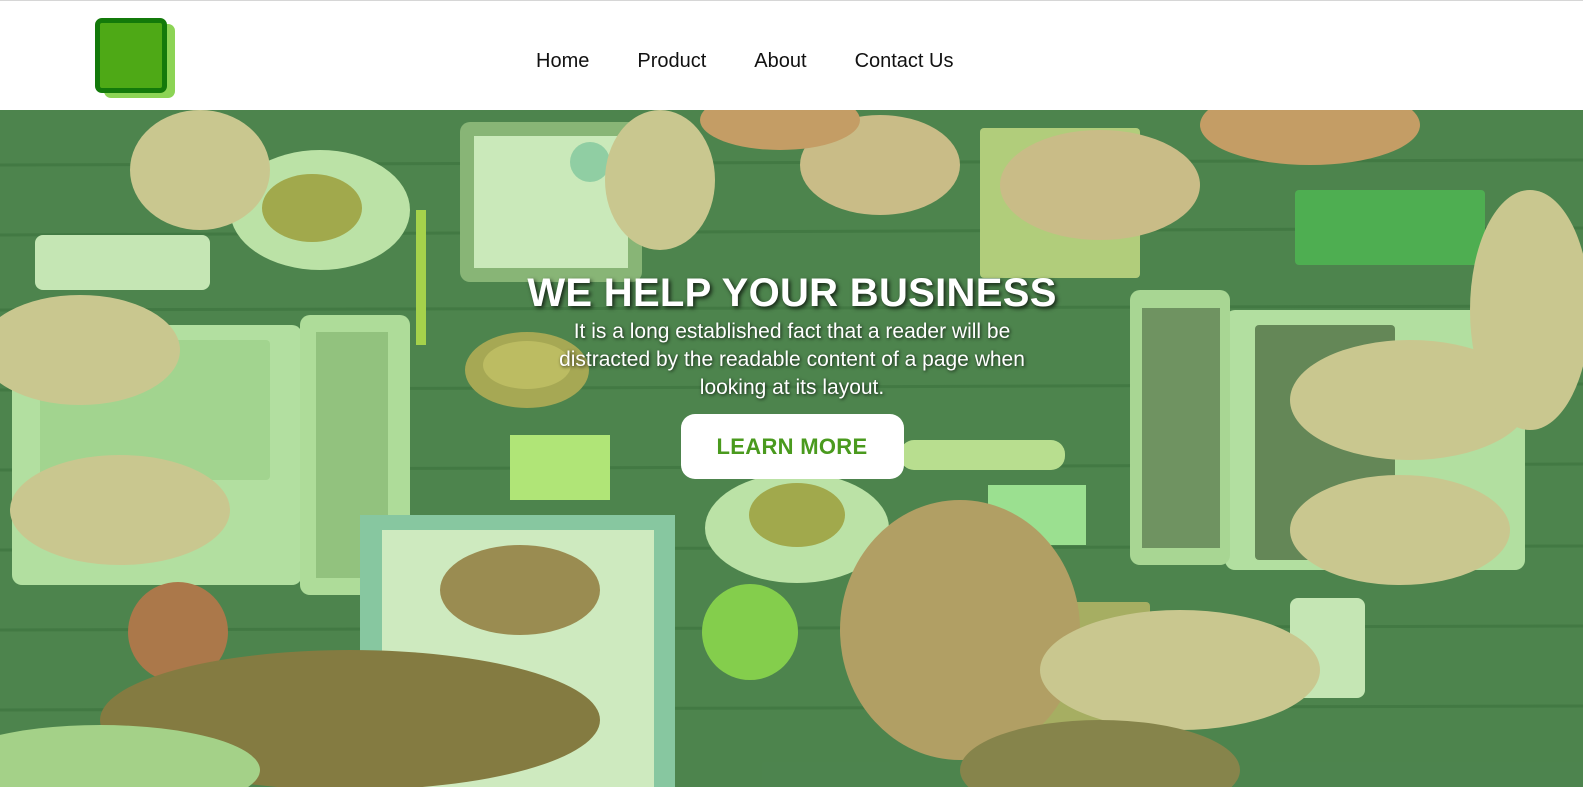  I want to click on nav-link-product: Product, so click(671, 61).